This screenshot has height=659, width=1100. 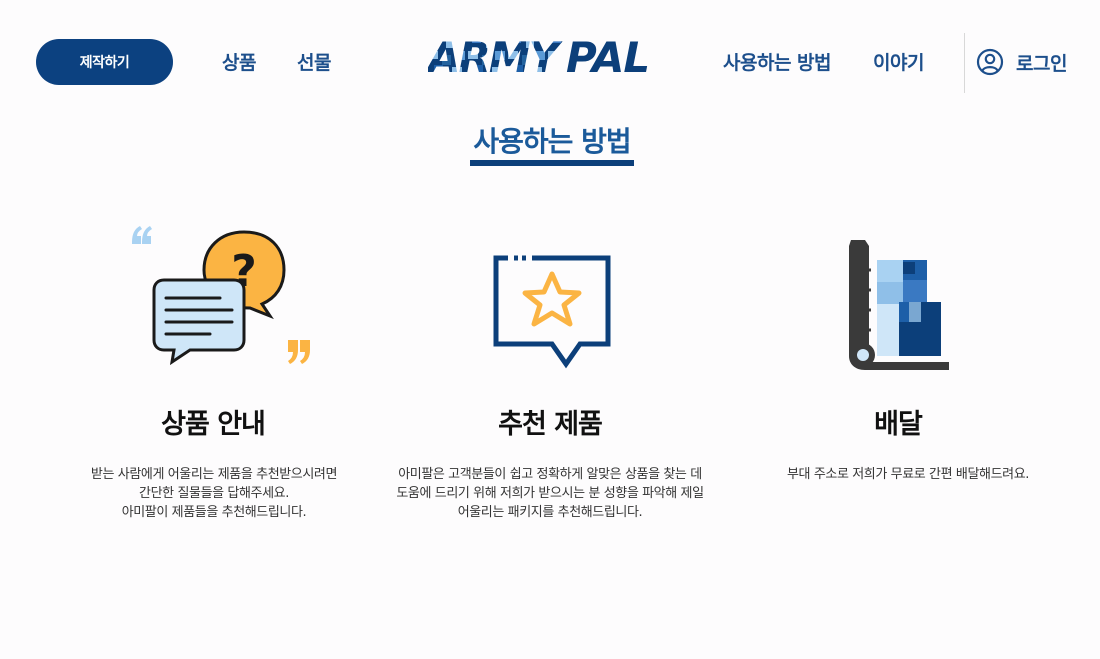 What do you see at coordinates (214, 474) in the screenshot?
I see `desc-line: 받는 사람에게 어울리는 제품을 추천받으시려면` at bounding box center [214, 474].